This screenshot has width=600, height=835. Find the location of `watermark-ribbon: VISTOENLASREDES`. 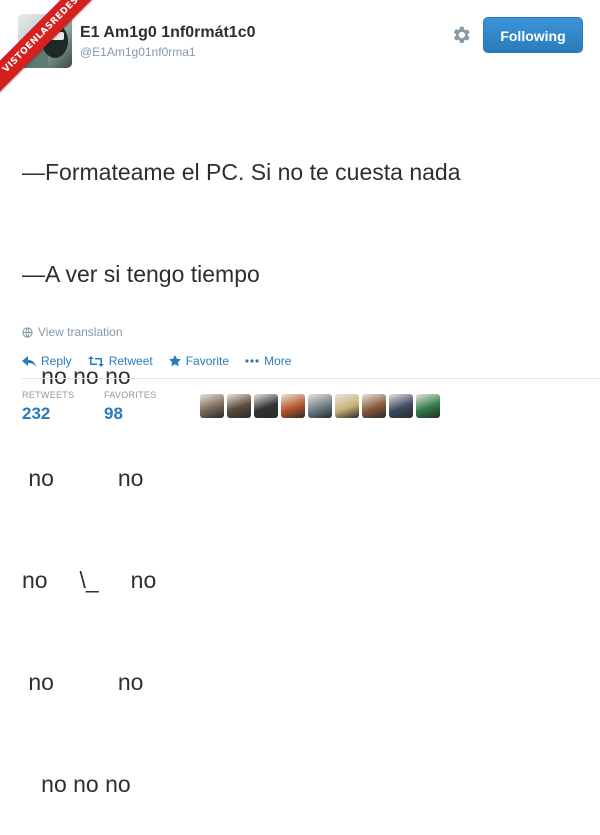

watermark-ribbon: VISTOENLASREDES is located at coordinates (55, 55).